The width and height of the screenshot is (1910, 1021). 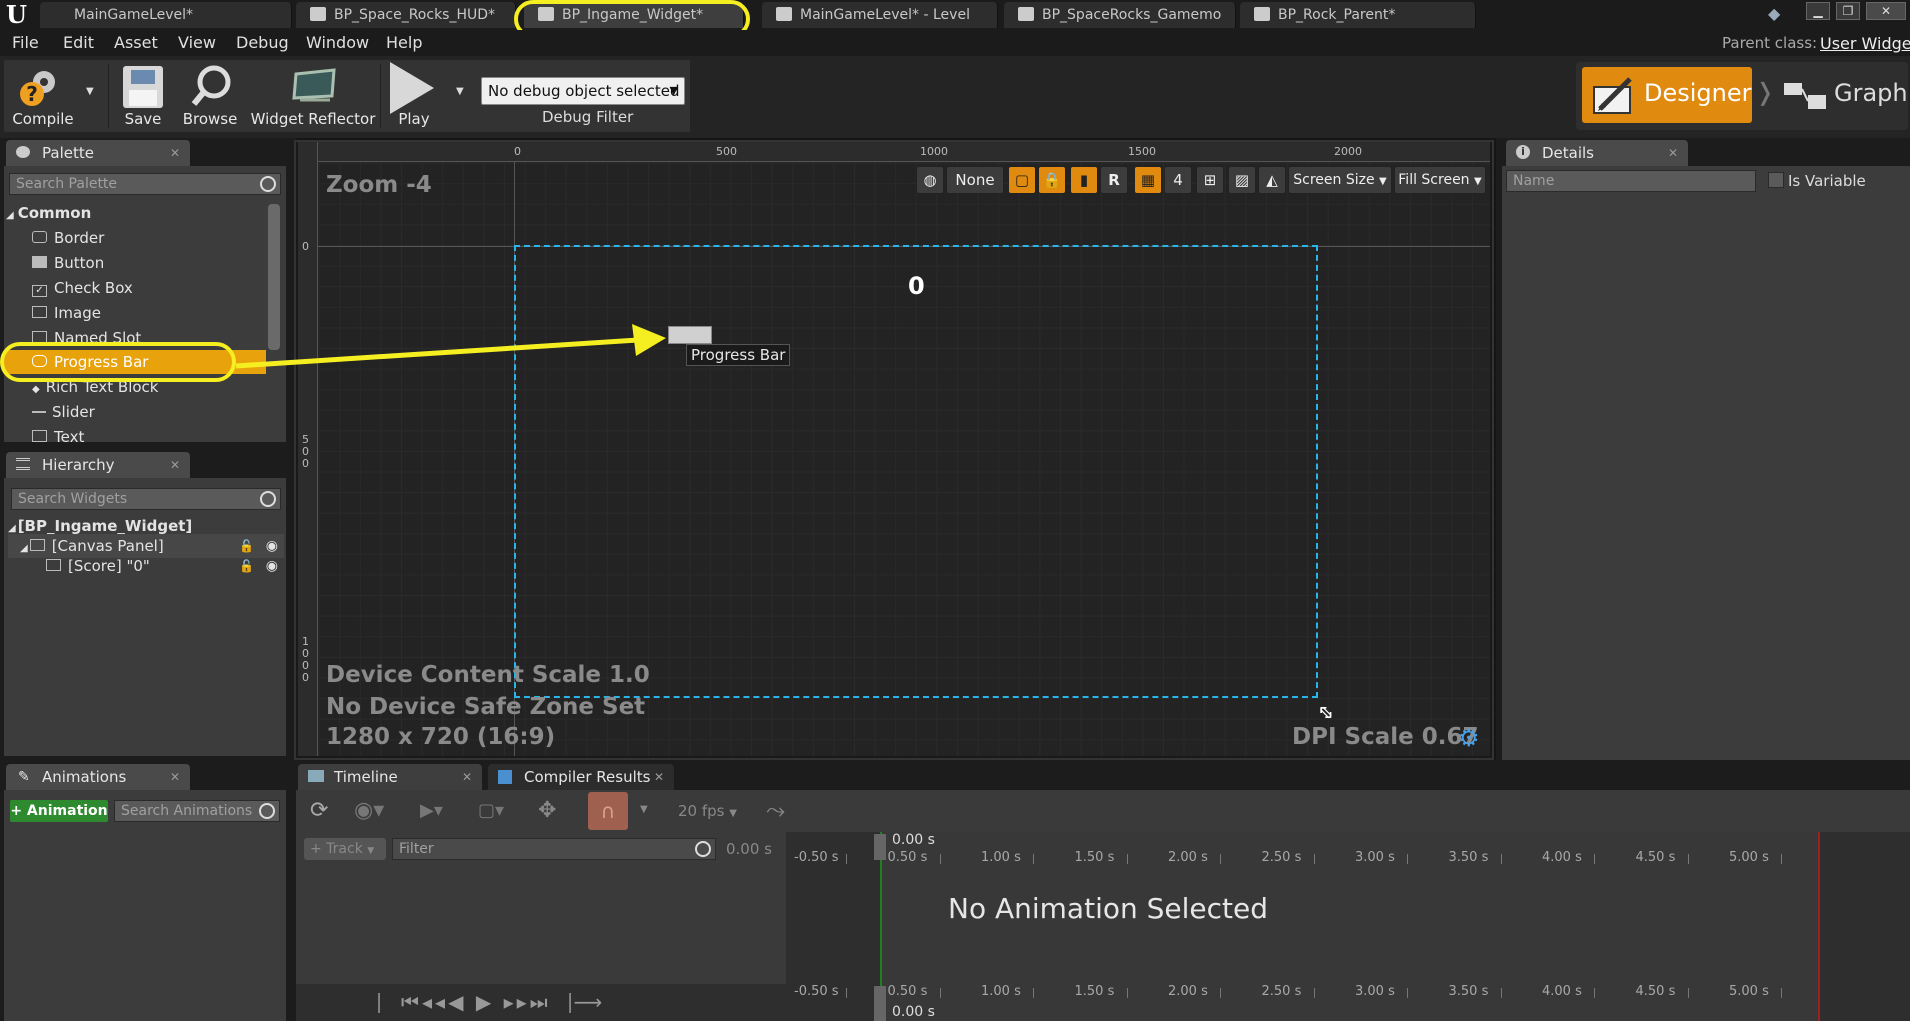 What do you see at coordinates (1084, 180) in the screenshot?
I see `respect-locks-toggle: ▮` at bounding box center [1084, 180].